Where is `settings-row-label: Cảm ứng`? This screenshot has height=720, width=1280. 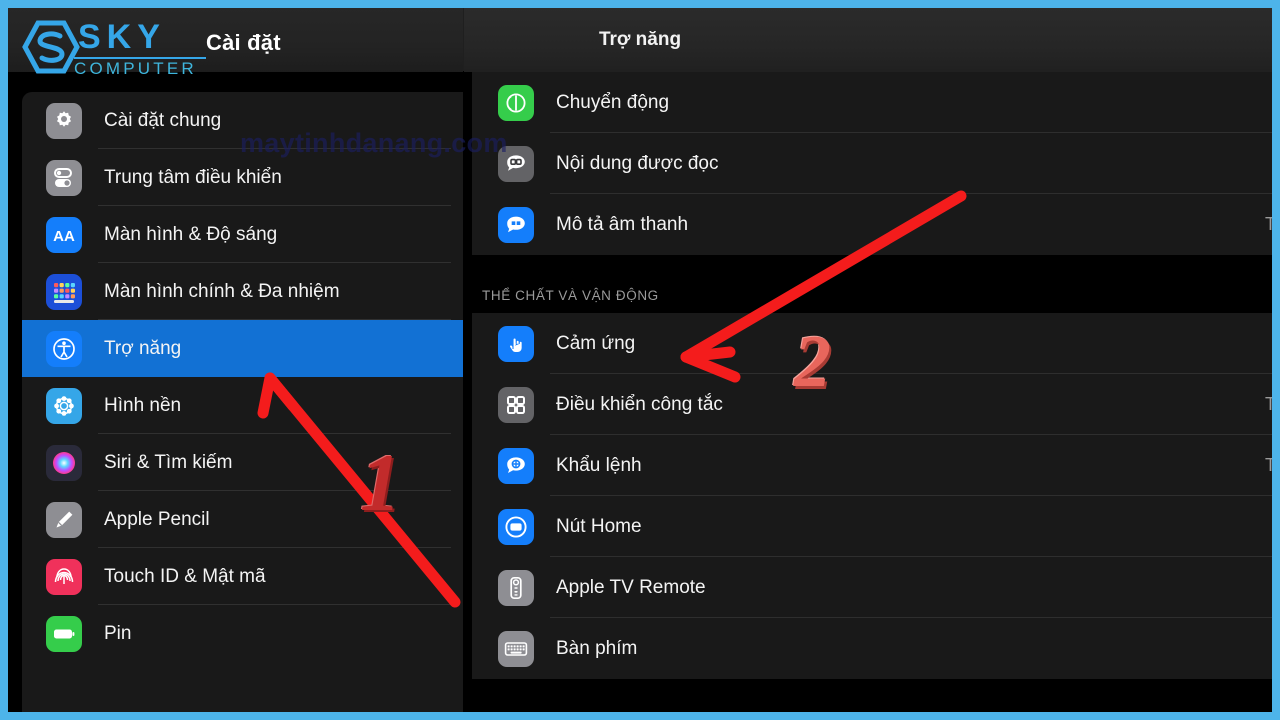 settings-row-label: Cảm ứng is located at coordinates (596, 343).